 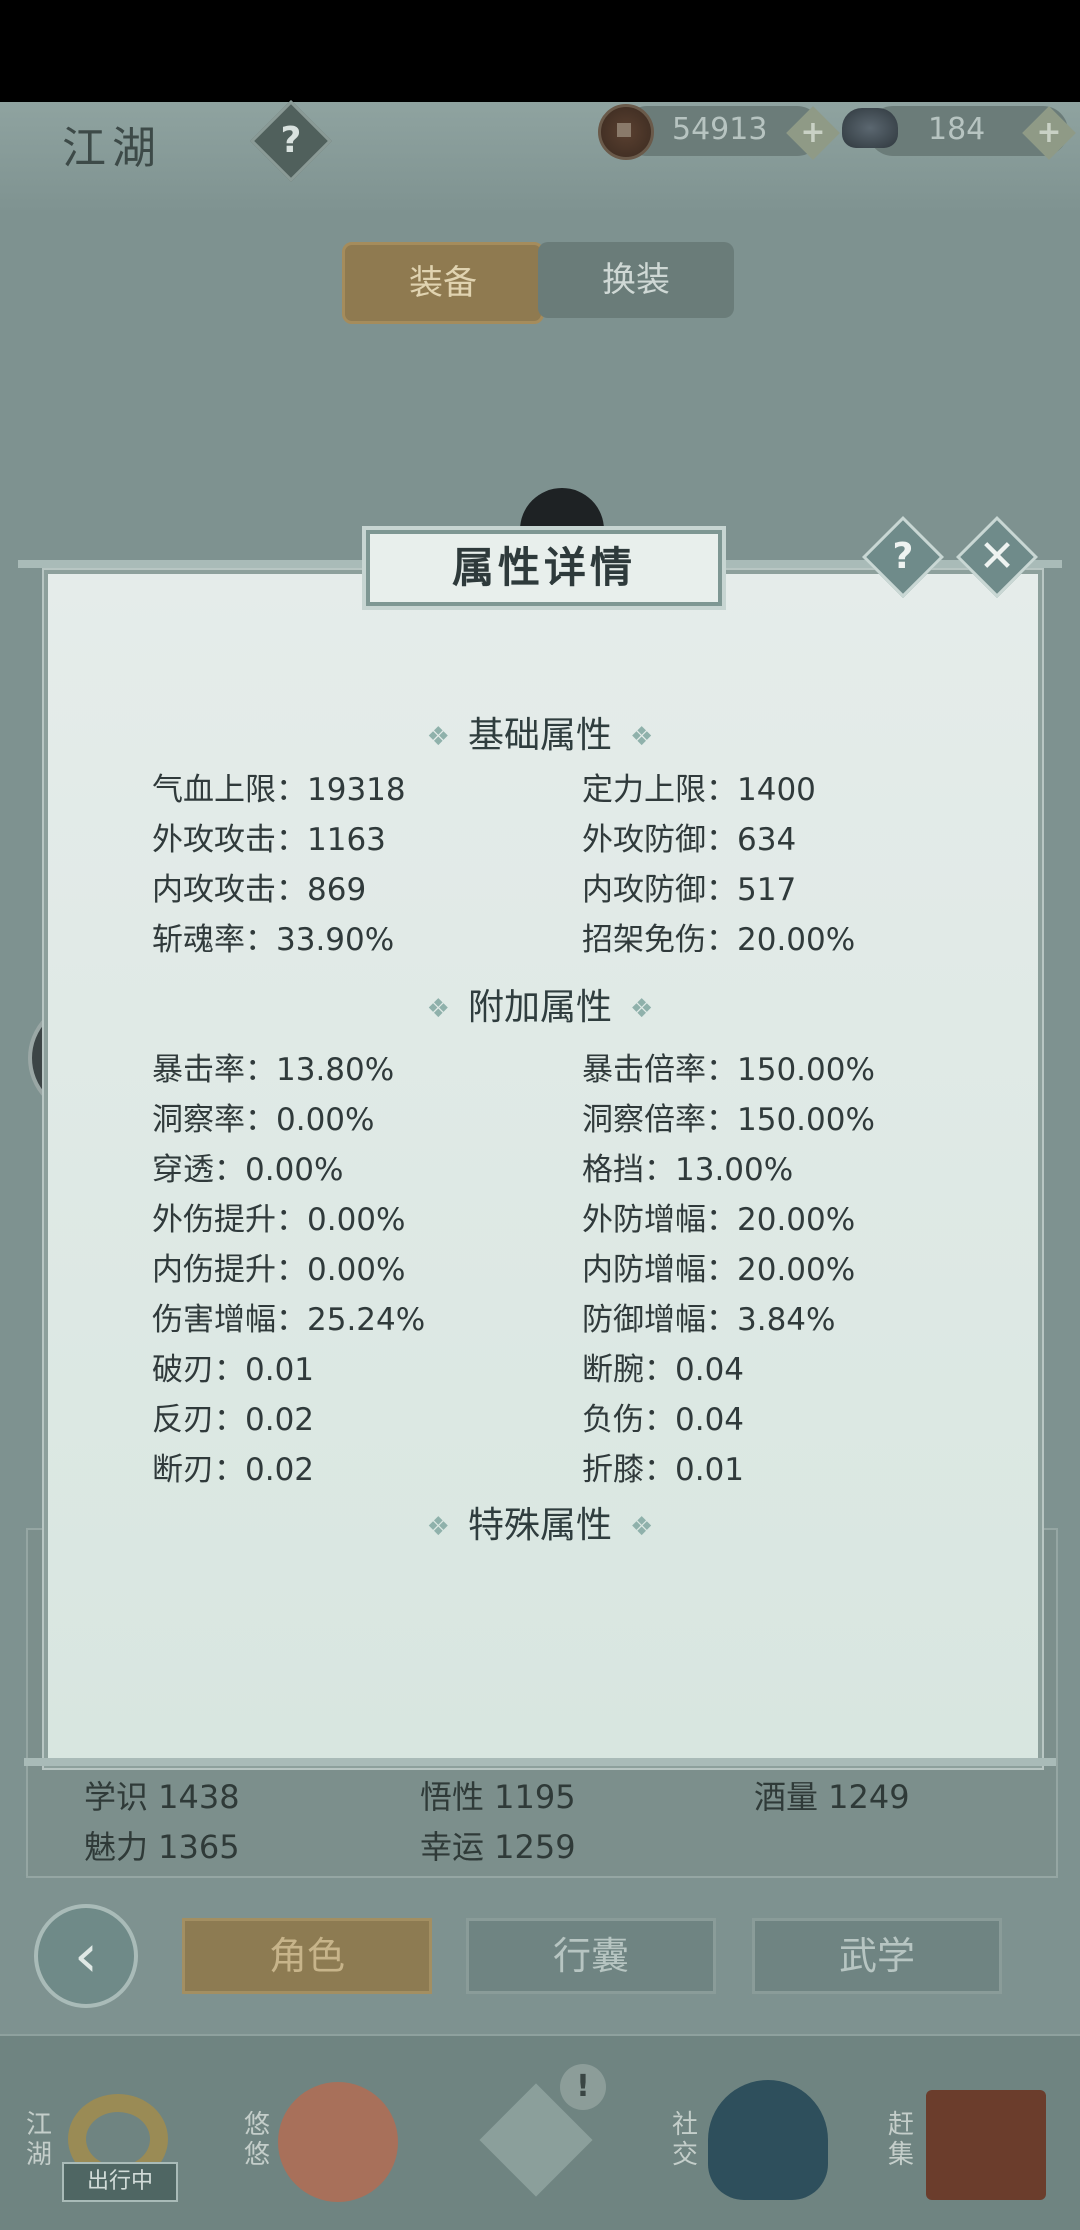 I want to click on silver-amount: 184, so click(x=957, y=129).